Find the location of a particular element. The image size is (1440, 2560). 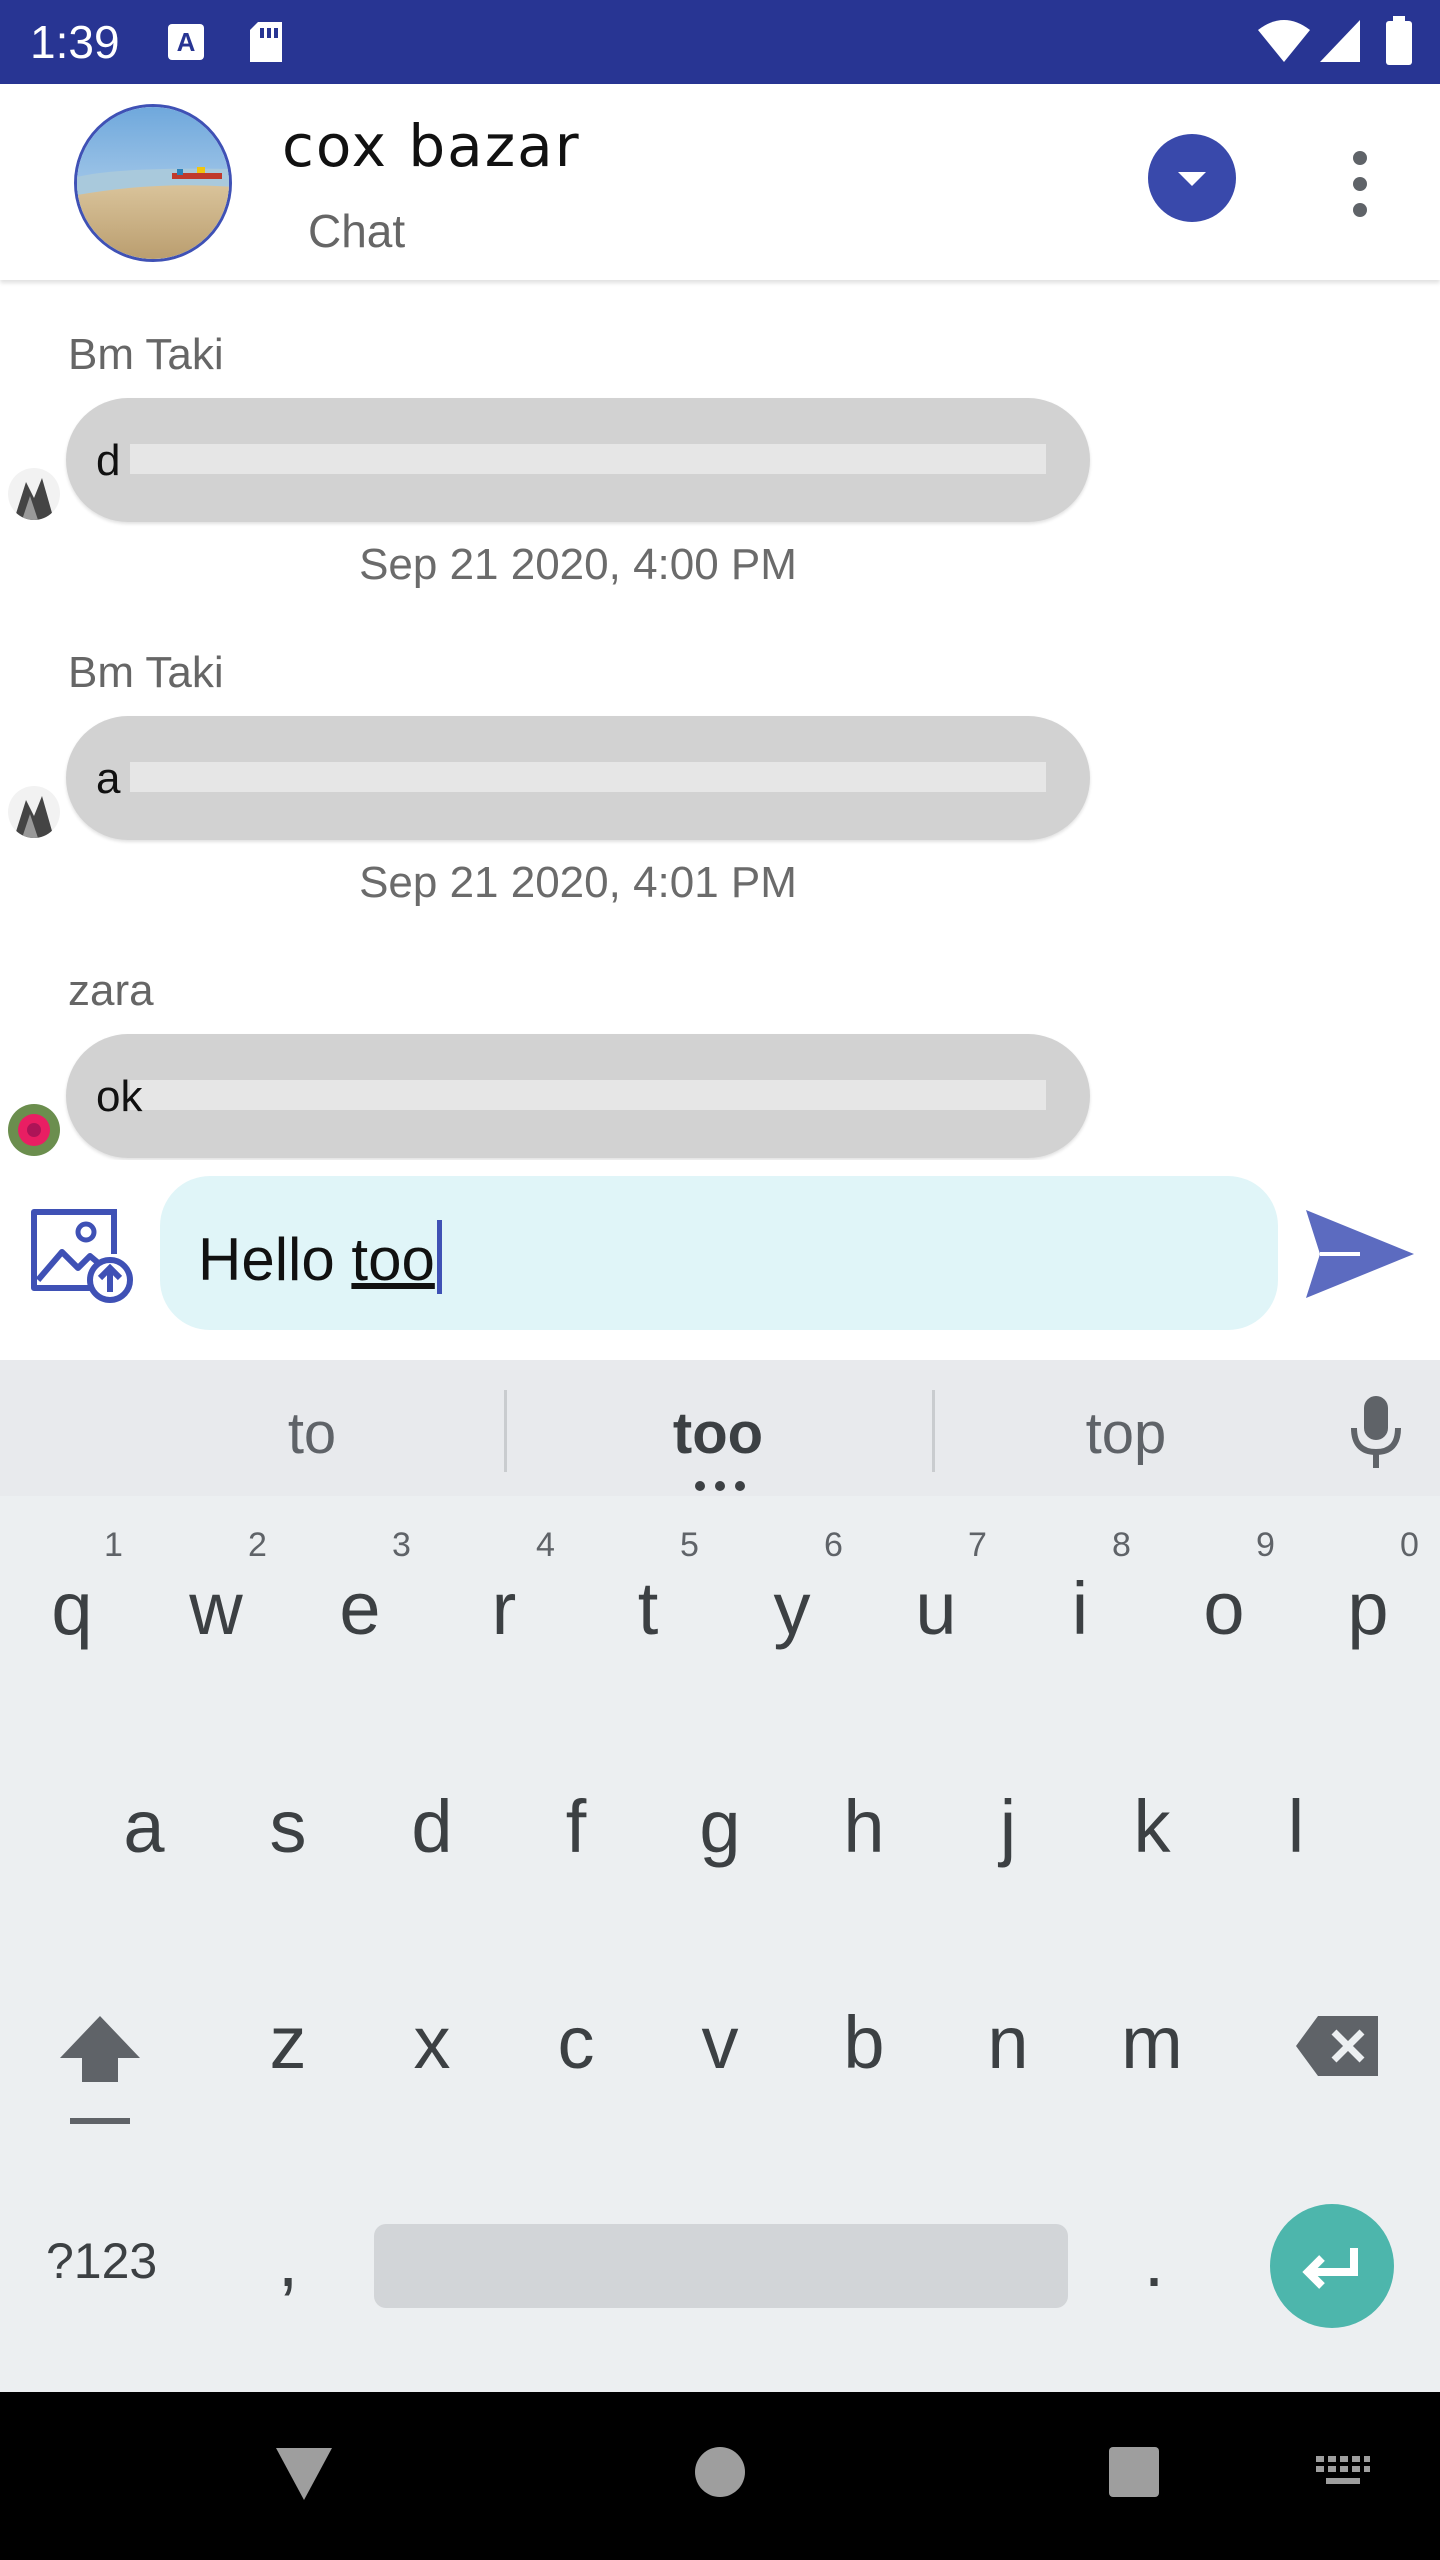

message-bubble: a is located at coordinates (578, 778).